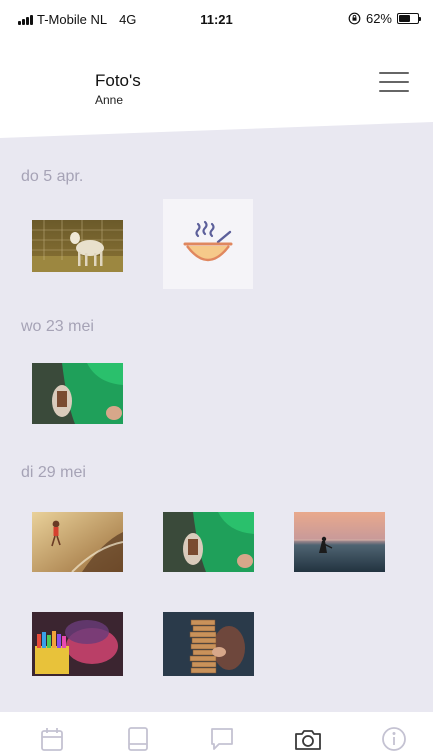  I want to click on photo-thumbnail-beach-child, so click(77, 542).